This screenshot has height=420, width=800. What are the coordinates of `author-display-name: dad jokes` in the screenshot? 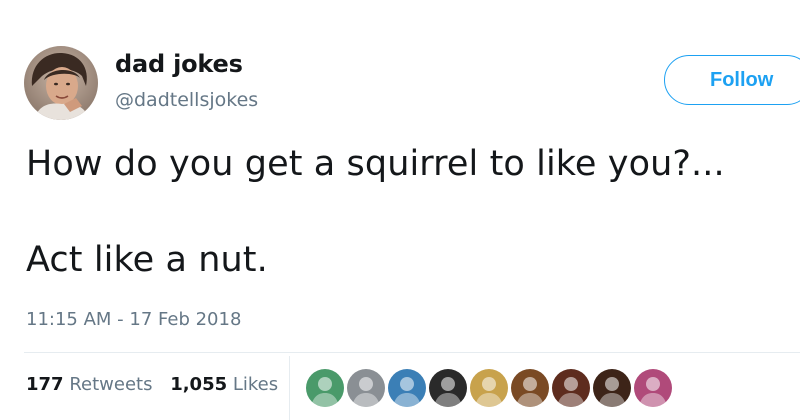 It's located at (179, 64).